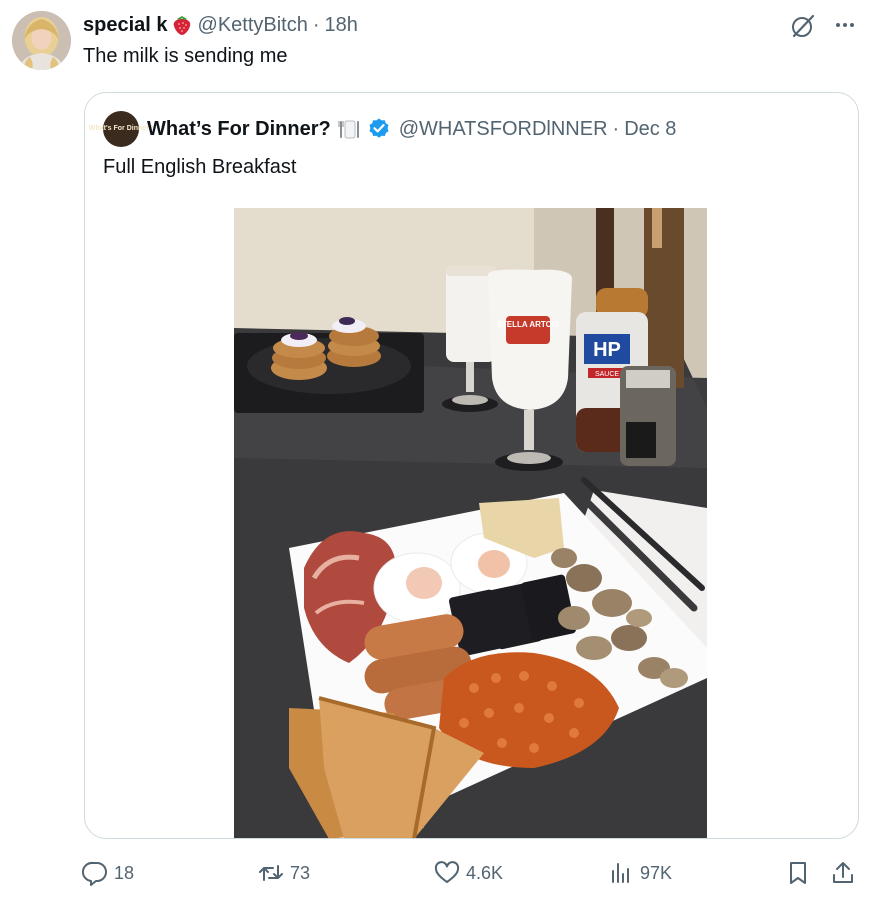 The width and height of the screenshot is (880, 904). I want to click on action-bar: 18 73 4.6K 97K, so click(440, 873).